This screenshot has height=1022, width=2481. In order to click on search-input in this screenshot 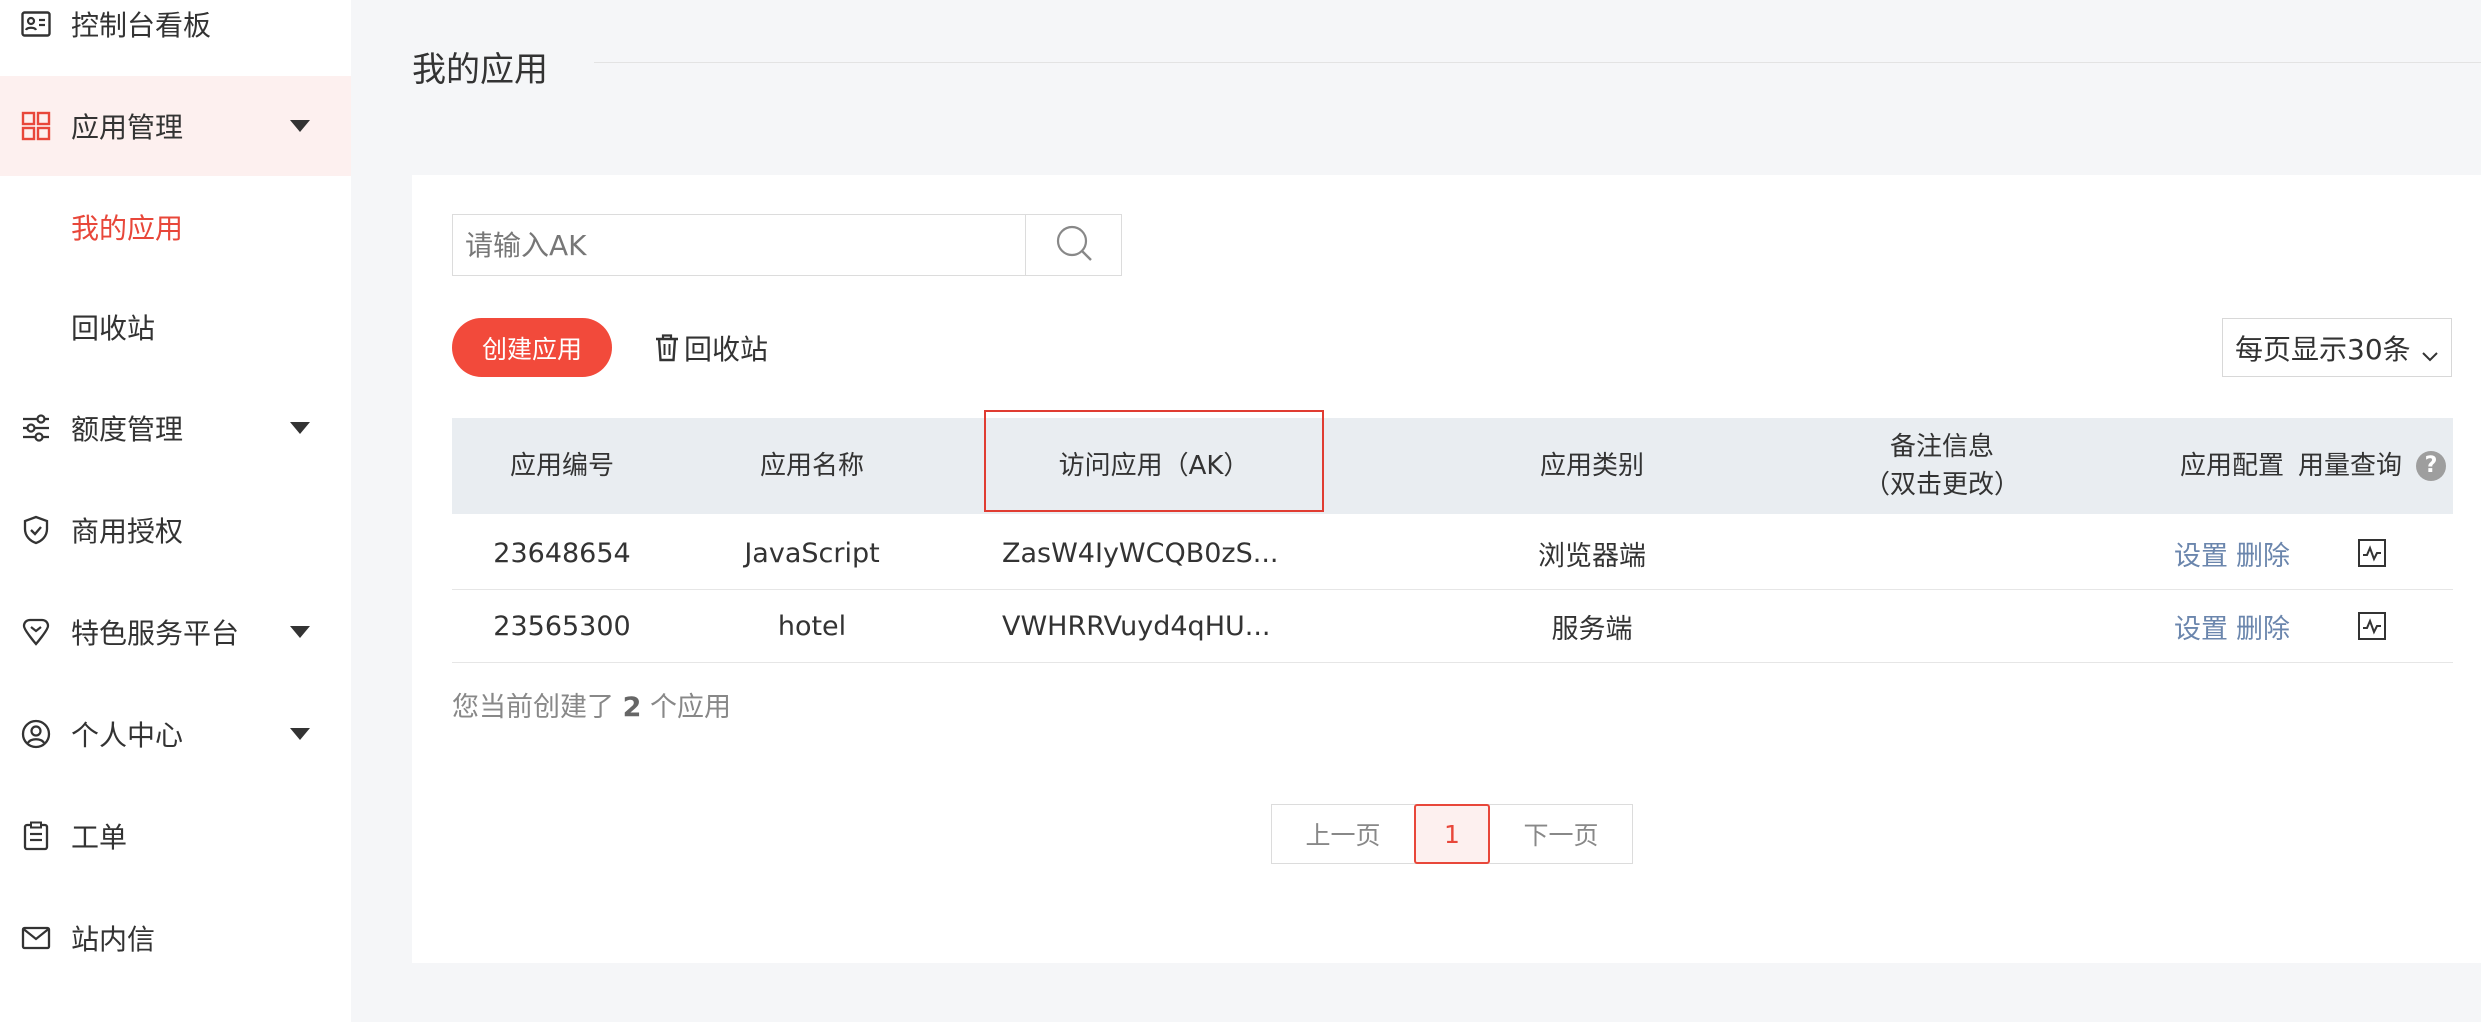, I will do `click(739, 245)`.